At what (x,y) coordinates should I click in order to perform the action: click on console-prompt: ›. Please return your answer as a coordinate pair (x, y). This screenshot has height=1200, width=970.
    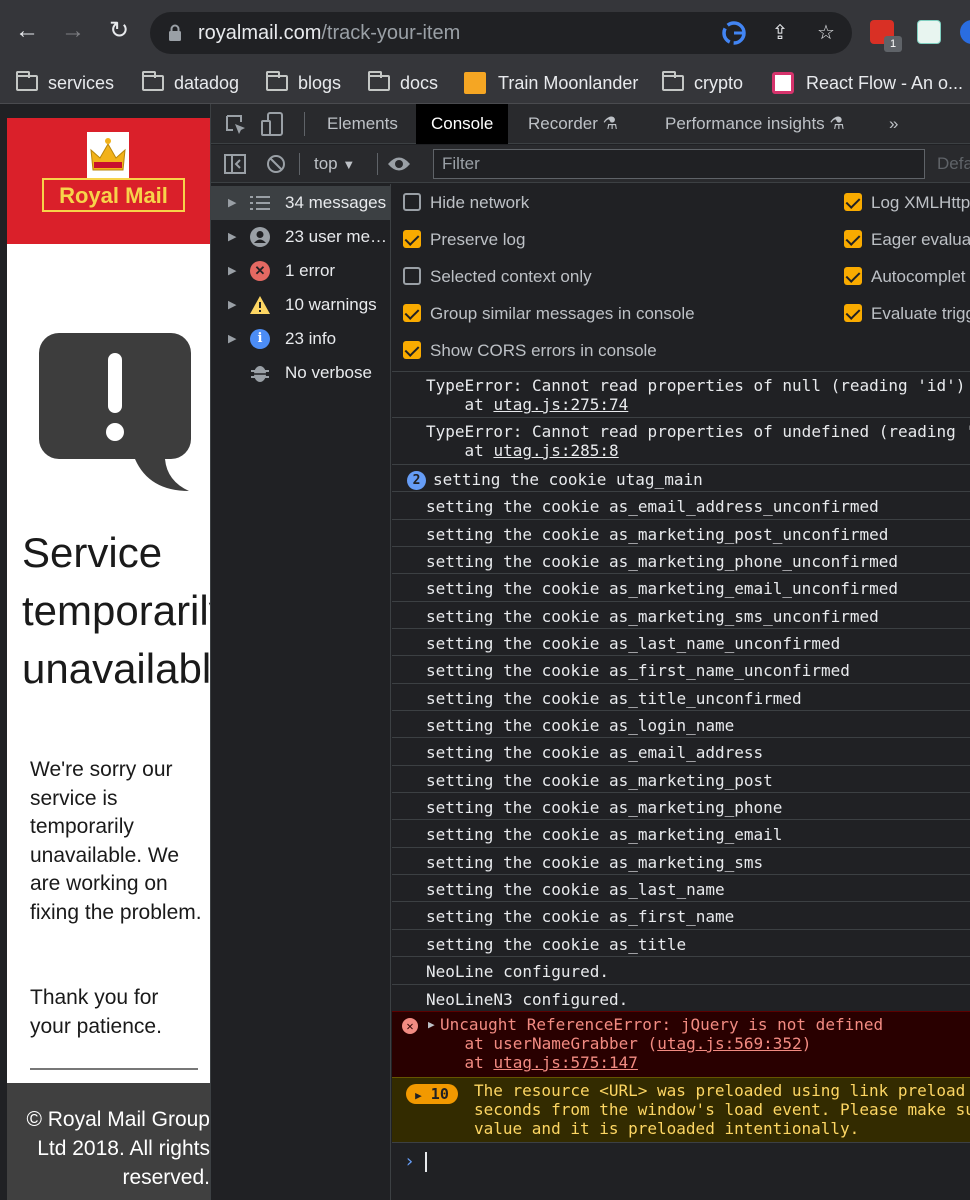
    Looking at the image, I should click on (681, 1162).